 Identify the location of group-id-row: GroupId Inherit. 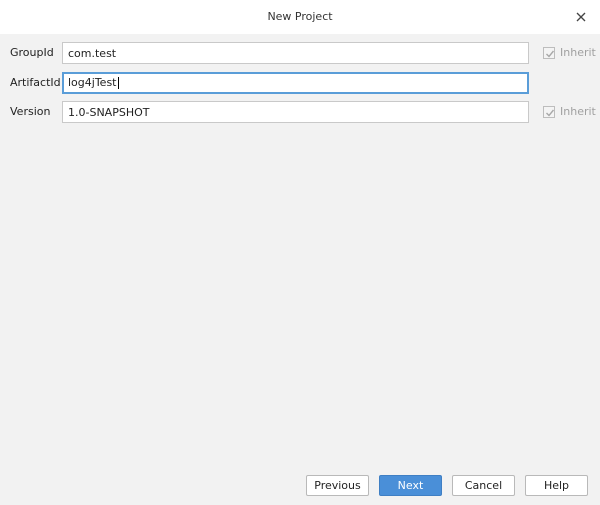
(300, 53).